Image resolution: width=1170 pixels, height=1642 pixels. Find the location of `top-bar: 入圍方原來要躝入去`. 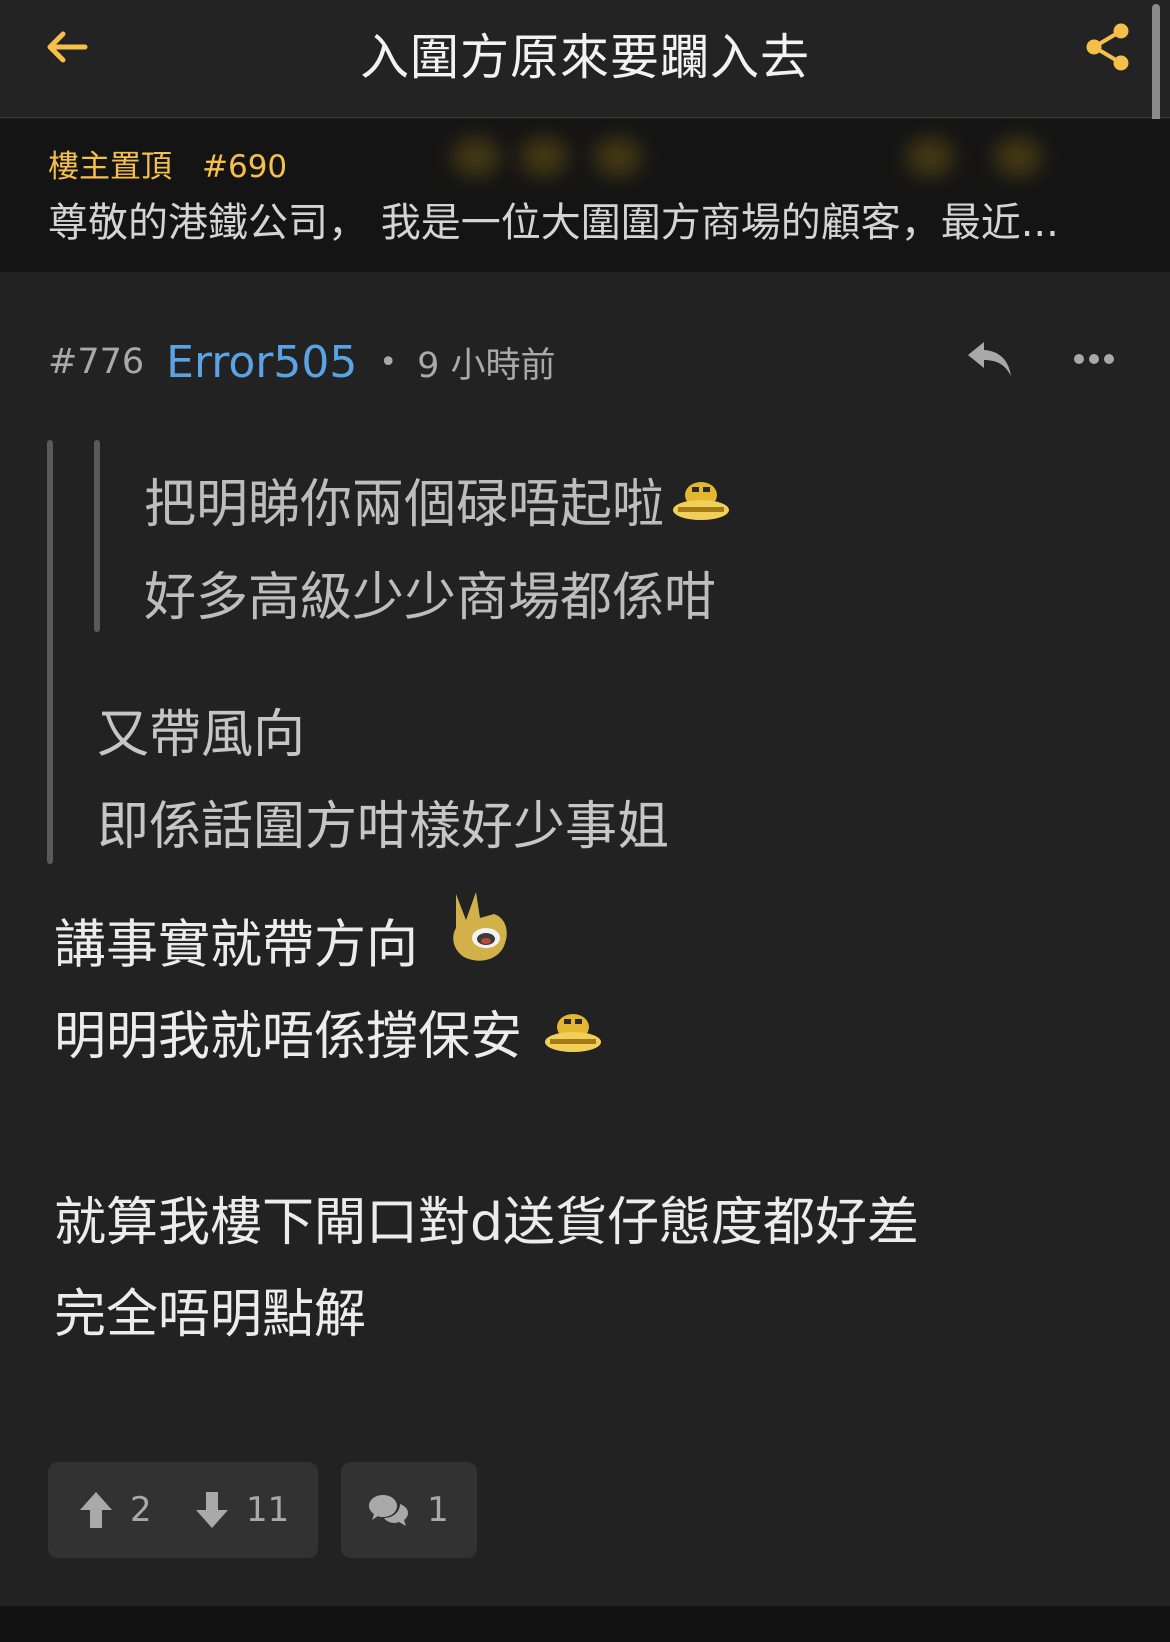

top-bar: 入圍方原來要躝入去 is located at coordinates (585, 70).